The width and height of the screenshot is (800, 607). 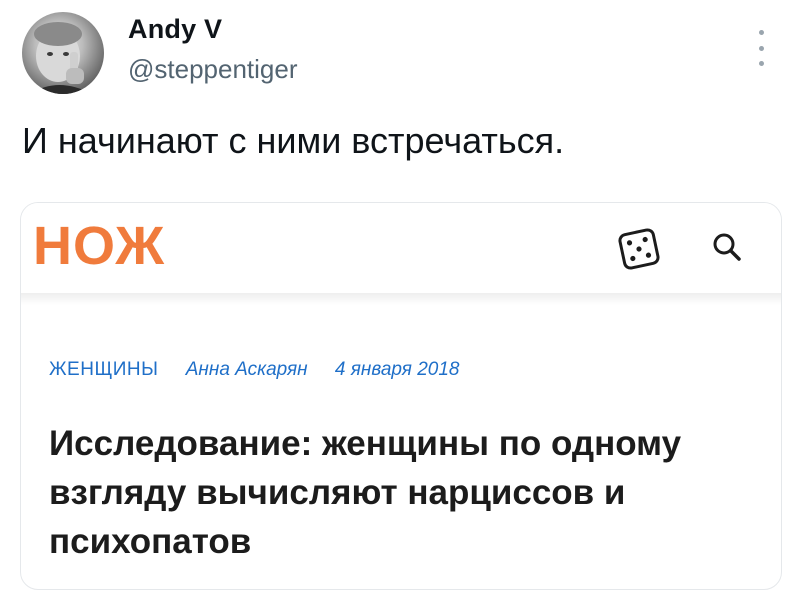 I want to click on article-date: 4 января 2018, so click(x=397, y=369).